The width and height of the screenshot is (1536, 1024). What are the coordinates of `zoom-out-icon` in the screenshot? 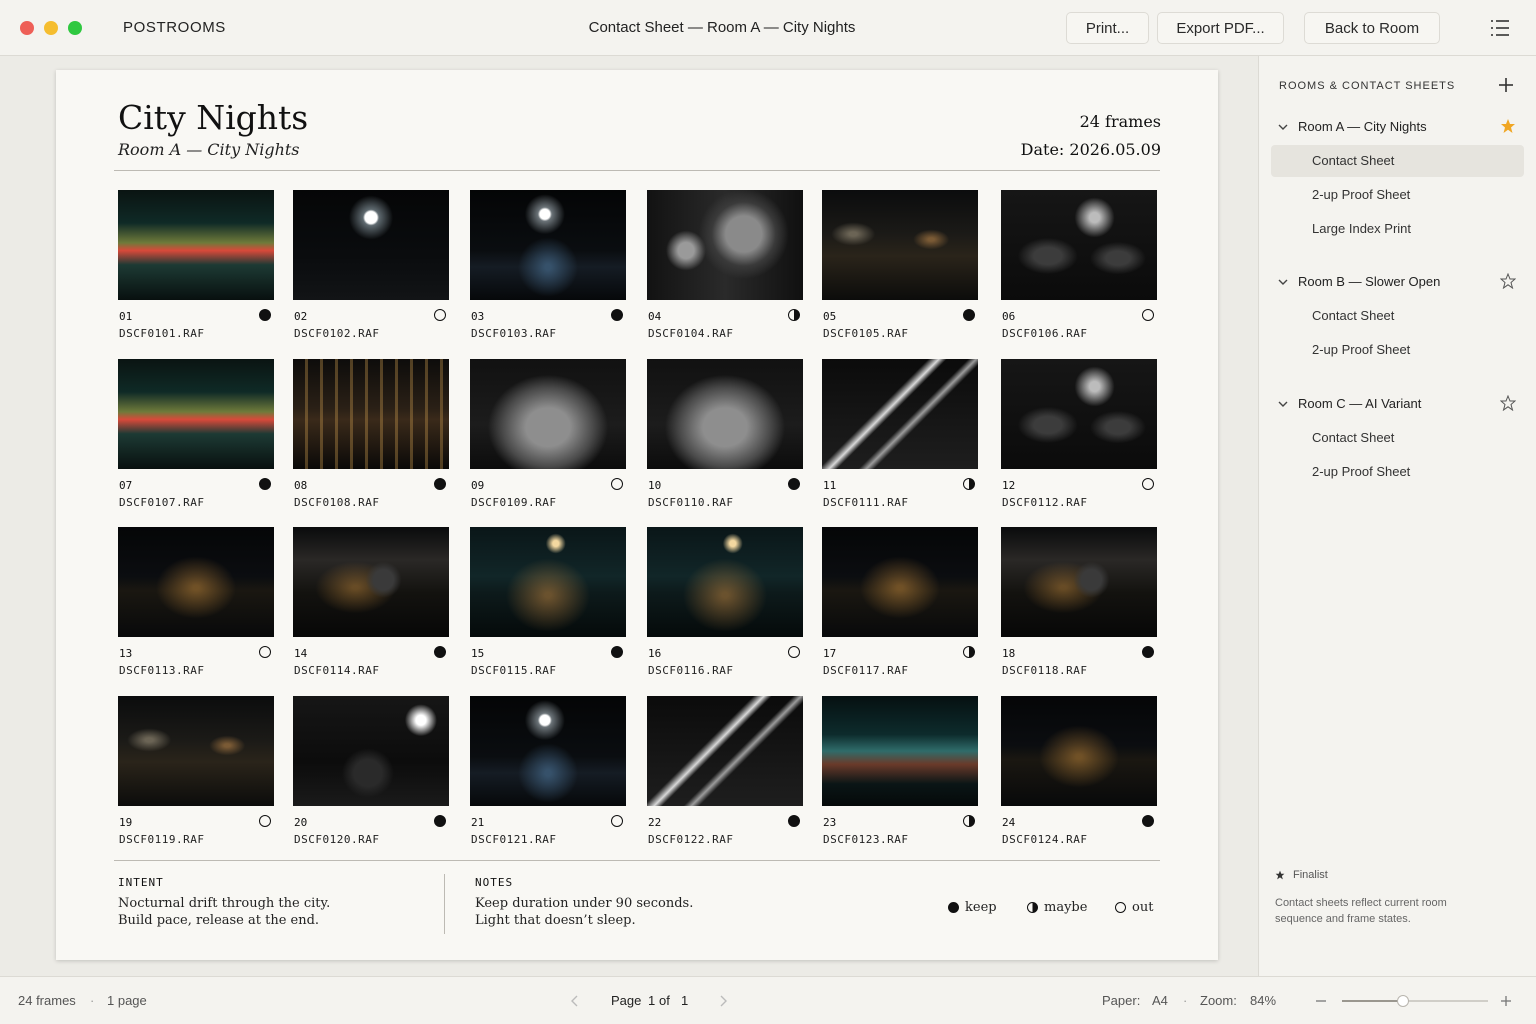 It's located at (1321, 1001).